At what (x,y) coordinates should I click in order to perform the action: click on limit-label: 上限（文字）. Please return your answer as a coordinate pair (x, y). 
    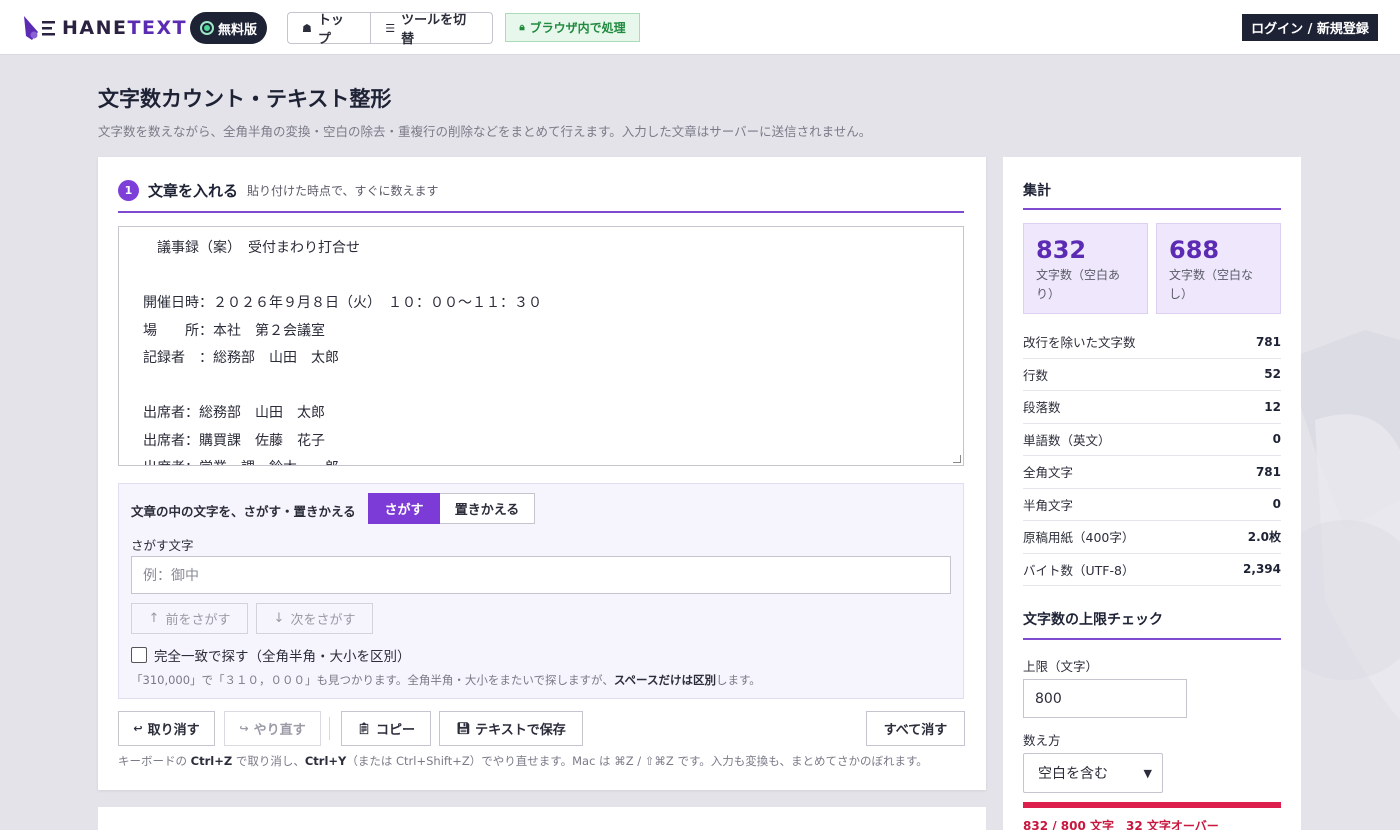
    Looking at the image, I should click on (1061, 666).